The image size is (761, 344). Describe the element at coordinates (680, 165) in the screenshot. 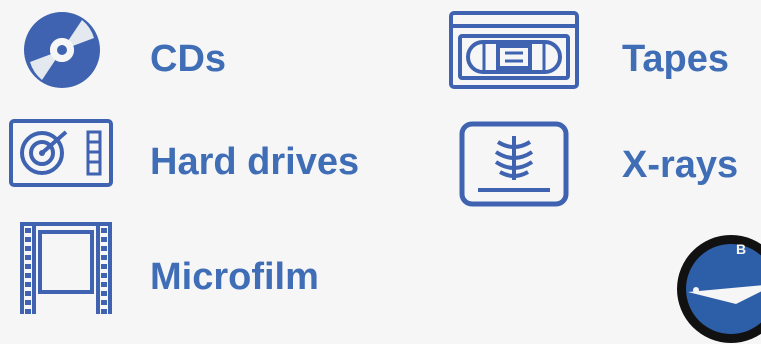

I see `xrays-label: X-rays` at that location.